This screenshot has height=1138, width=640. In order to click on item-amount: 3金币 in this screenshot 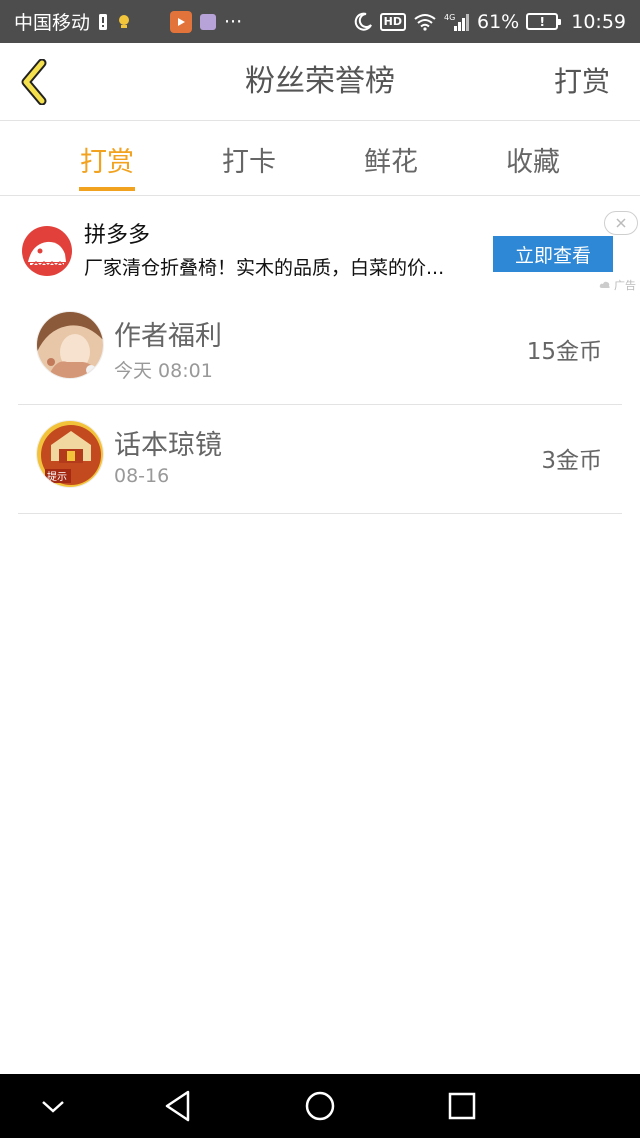, I will do `click(571, 461)`.